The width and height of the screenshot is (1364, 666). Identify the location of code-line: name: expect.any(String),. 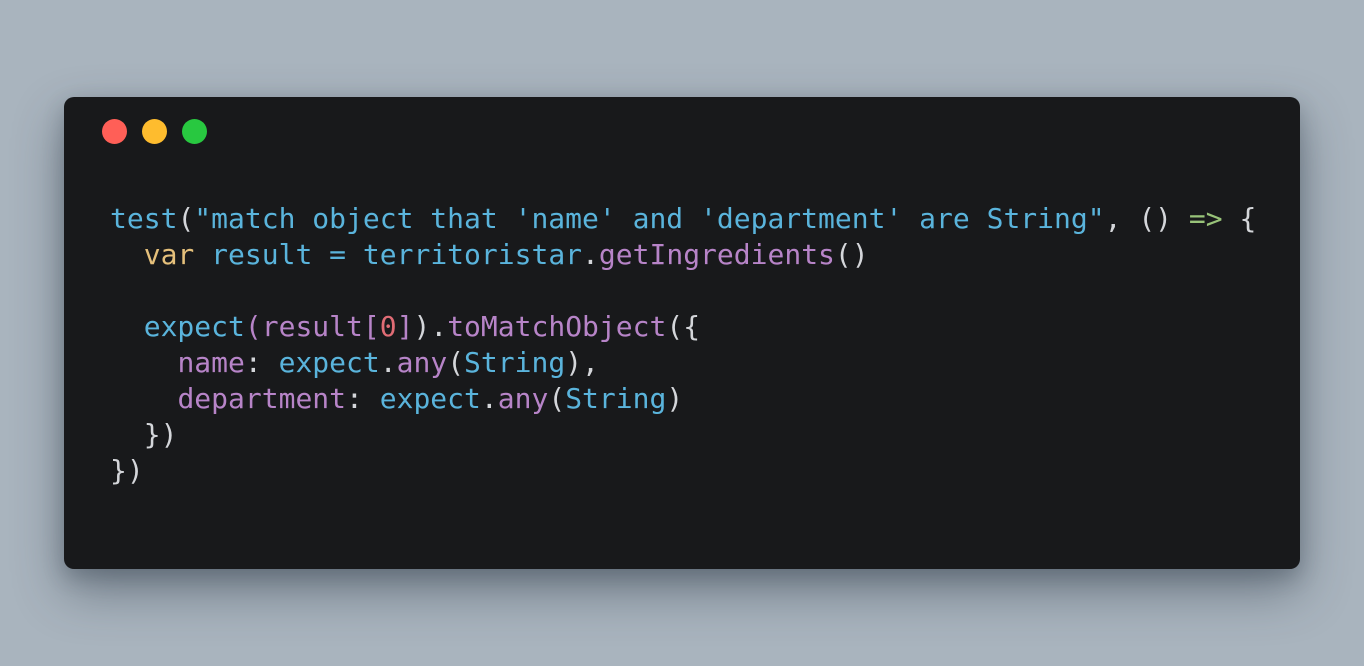
(683, 363).